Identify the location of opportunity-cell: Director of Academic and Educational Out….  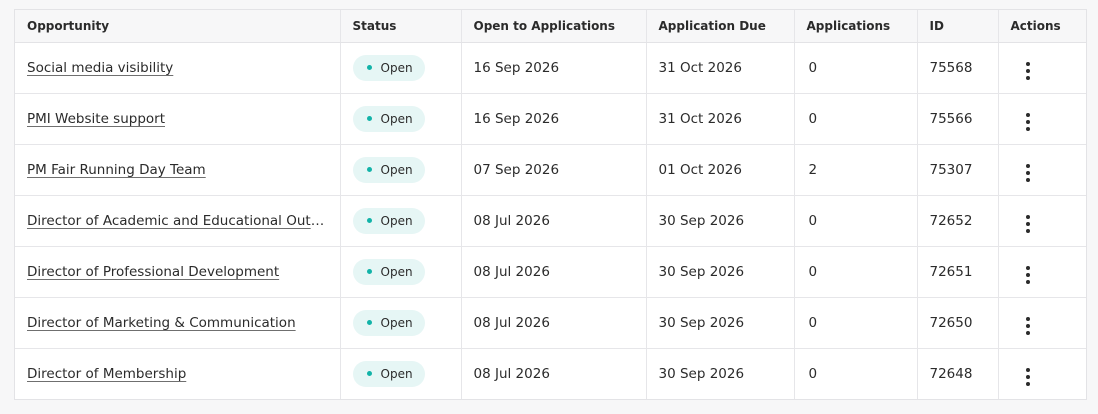
(178, 220).